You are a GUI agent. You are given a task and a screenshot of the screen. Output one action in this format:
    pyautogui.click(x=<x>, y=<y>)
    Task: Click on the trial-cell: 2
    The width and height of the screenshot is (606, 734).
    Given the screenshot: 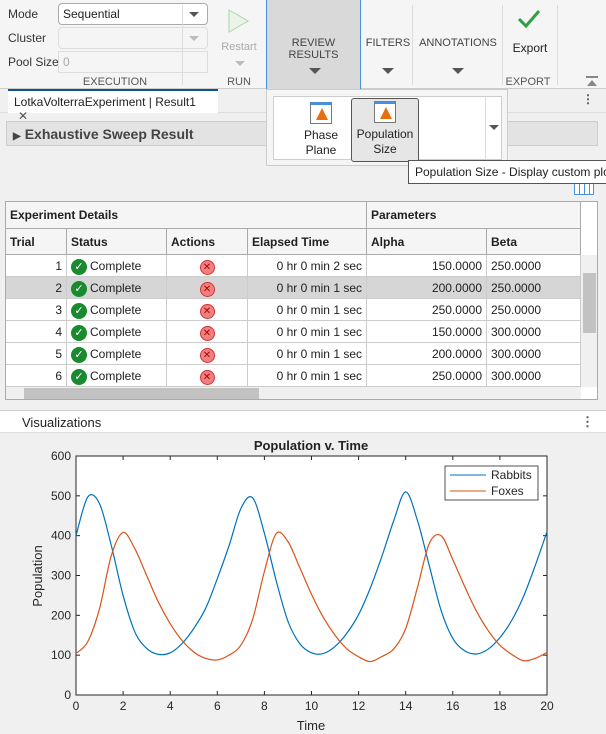 What is the action you would take?
    pyautogui.click(x=36, y=288)
    